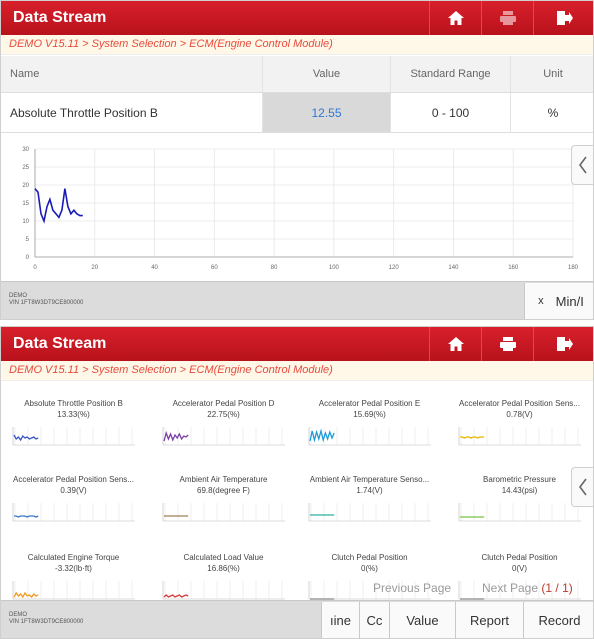  Describe the element at coordinates (553, 112) in the screenshot. I see `row-unit: %` at that location.